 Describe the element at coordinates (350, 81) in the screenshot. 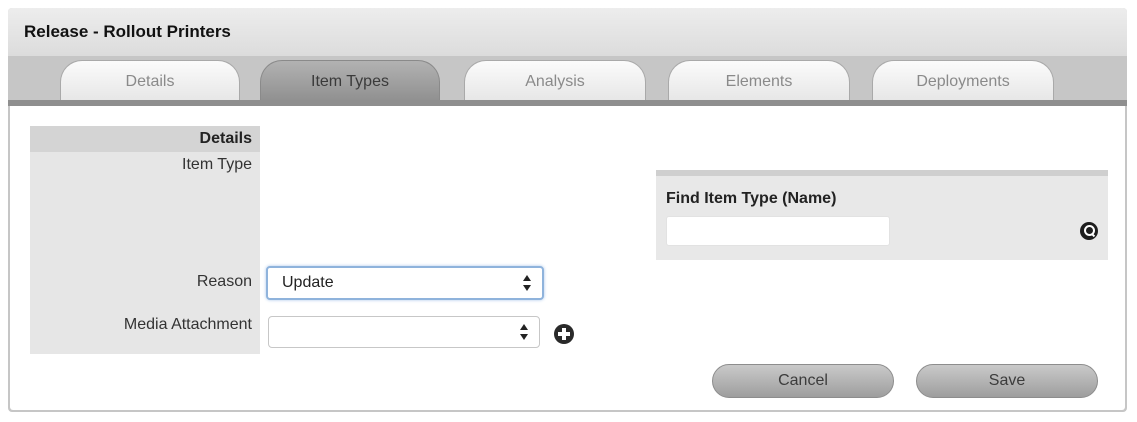

I see `tab-item-types: Item Types` at that location.